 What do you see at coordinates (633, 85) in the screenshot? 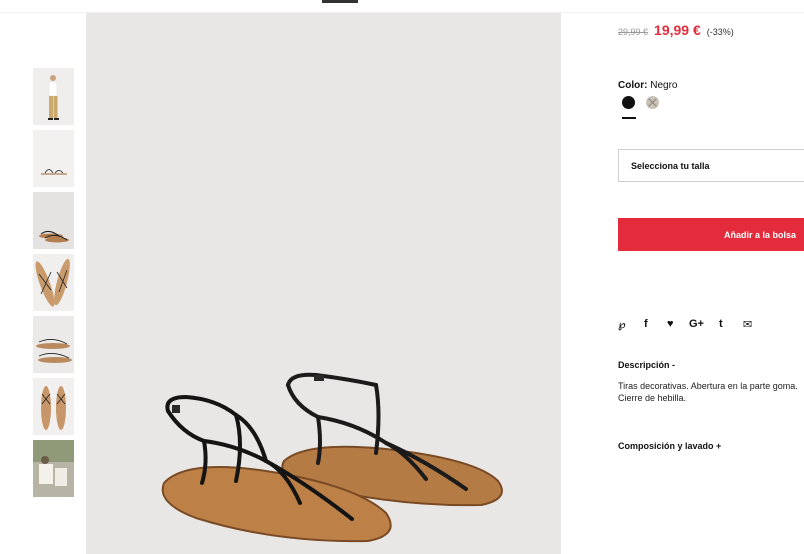
I see `color-label: Color:` at bounding box center [633, 85].